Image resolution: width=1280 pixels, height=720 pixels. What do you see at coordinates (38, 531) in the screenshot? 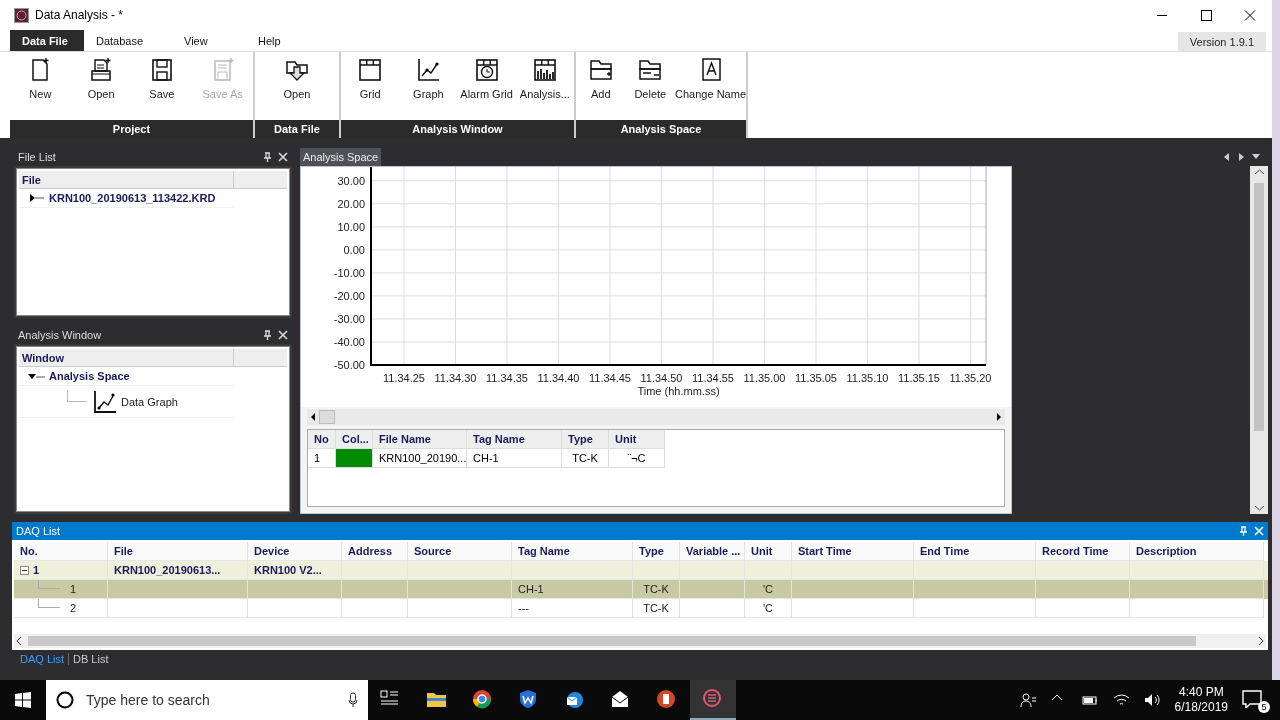
I see `panel-title: DAQ List` at bounding box center [38, 531].